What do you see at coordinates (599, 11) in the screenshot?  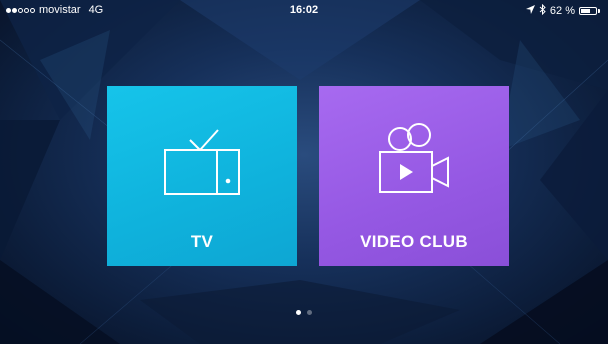 I see `battery-cap` at bounding box center [599, 11].